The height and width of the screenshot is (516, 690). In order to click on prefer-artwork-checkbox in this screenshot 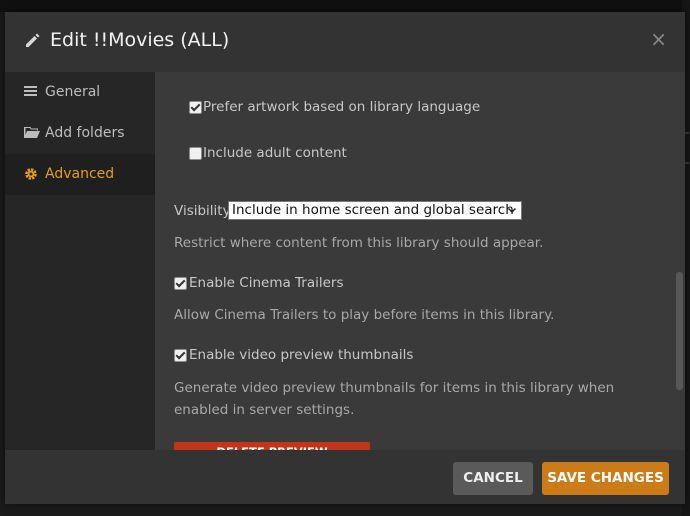, I will do `click(195, 107)`.